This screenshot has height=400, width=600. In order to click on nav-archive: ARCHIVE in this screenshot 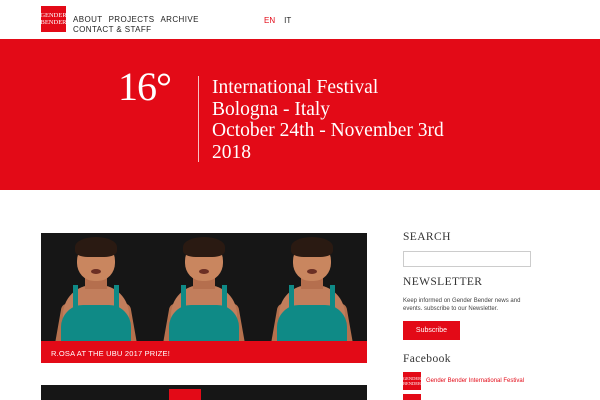, I will do `click(179, 20)`.